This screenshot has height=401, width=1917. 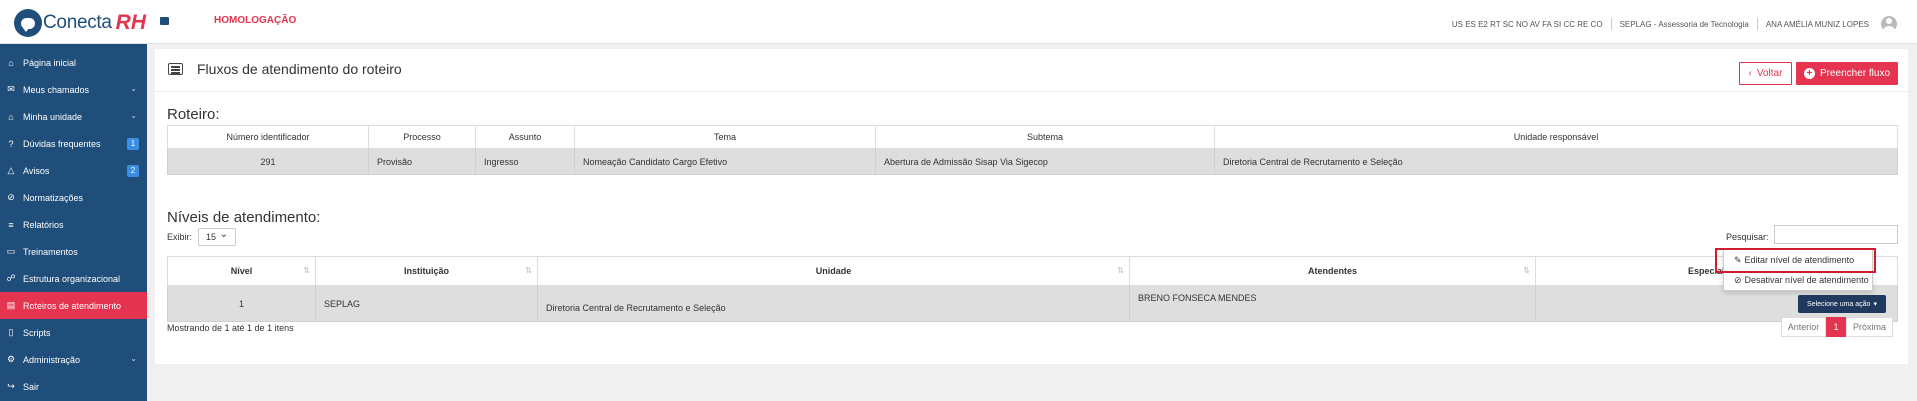 I want to click on column-header-nivel: Nível ⇅, so click(x=241, y=271).